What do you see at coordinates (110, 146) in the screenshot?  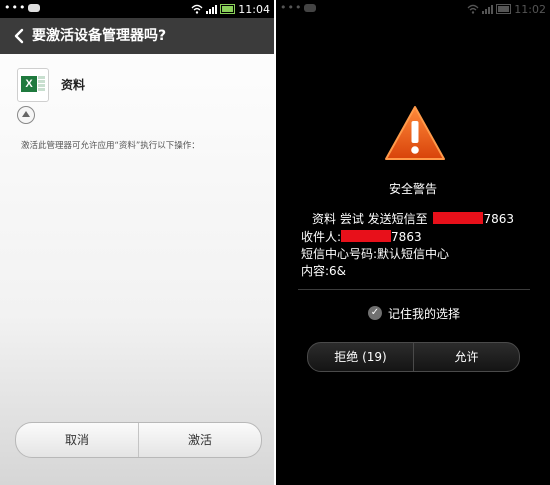 I see `permission-description: 激活此管理器可允许应用“资料”执行以下操作：` at bounding box center [110, 146].